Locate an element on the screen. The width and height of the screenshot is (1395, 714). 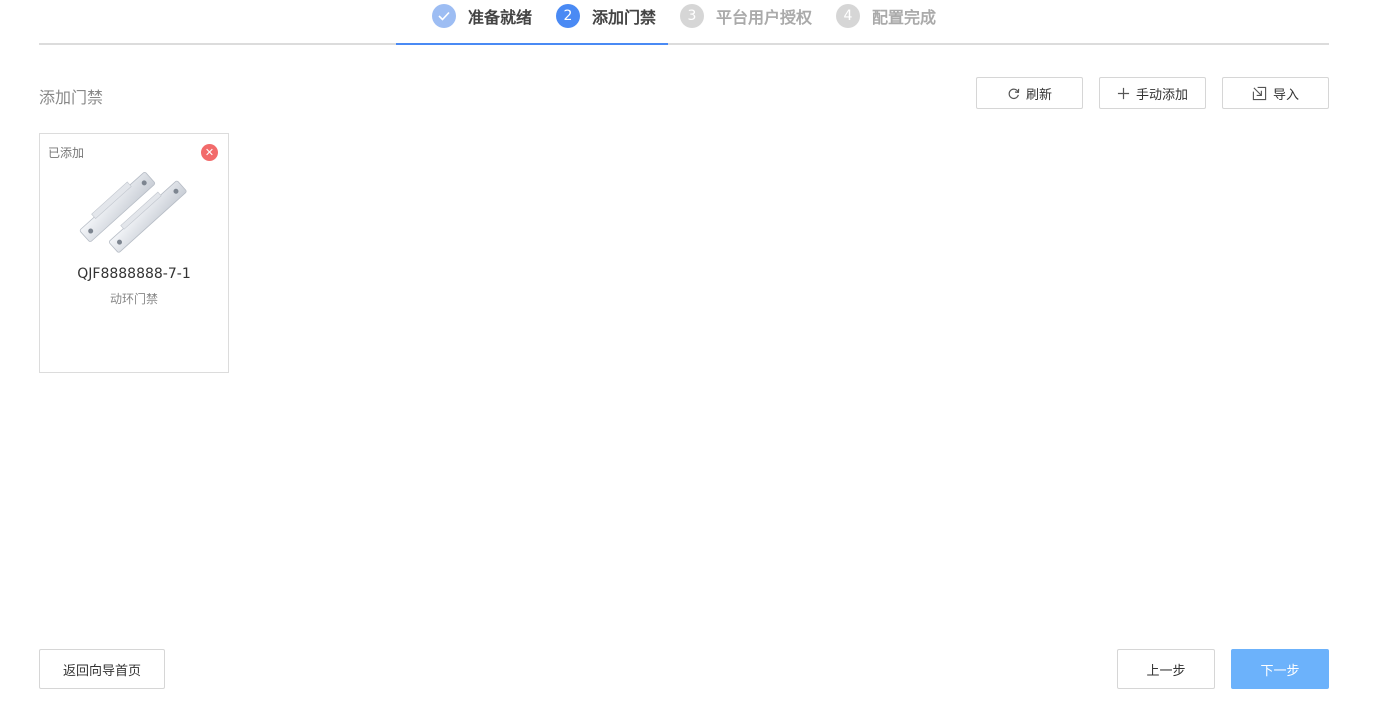
toolbar: 刷新 手动添加 导入 is located at coordinates (1152, 93).